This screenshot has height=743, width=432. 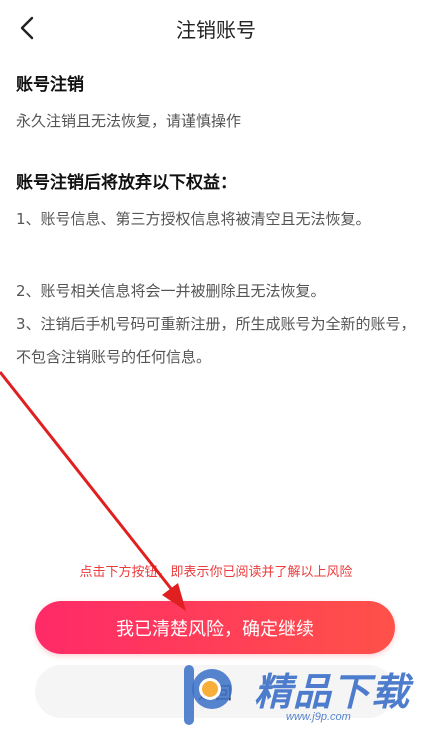 I want to click on cancel-warning-text: 永久注销且无法恢复，请谨慎操作, so click(x=129, y=121).